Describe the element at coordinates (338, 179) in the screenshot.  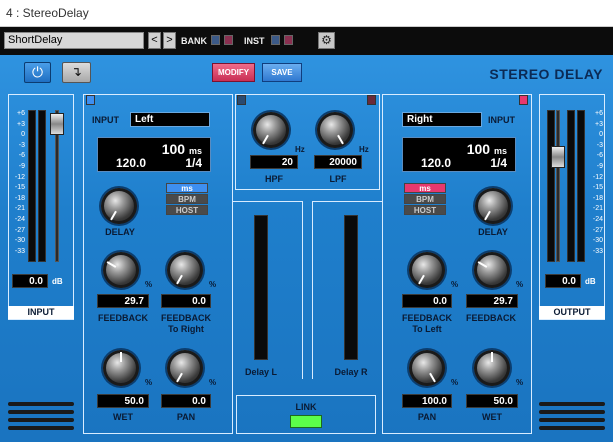
I see `lpf-label: LPF` at that location.